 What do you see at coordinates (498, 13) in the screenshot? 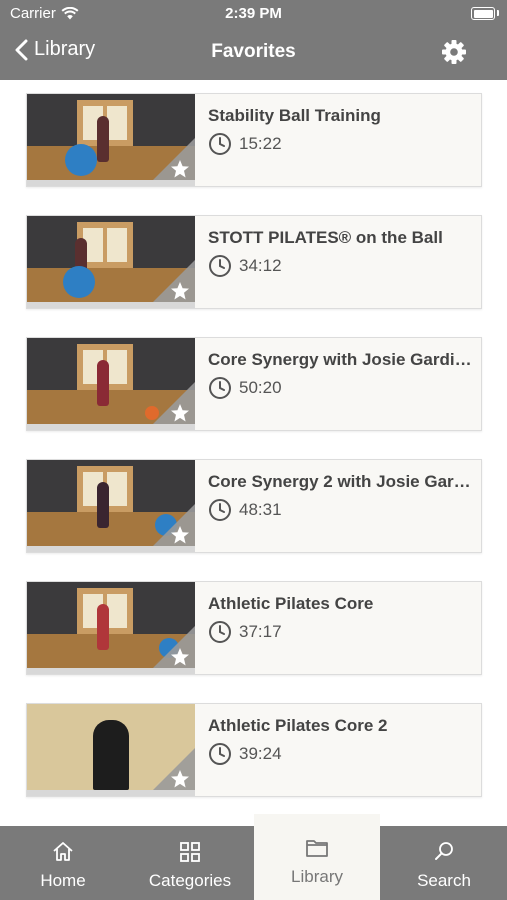
I see `battery-tip` at bounding box center [498, 13].